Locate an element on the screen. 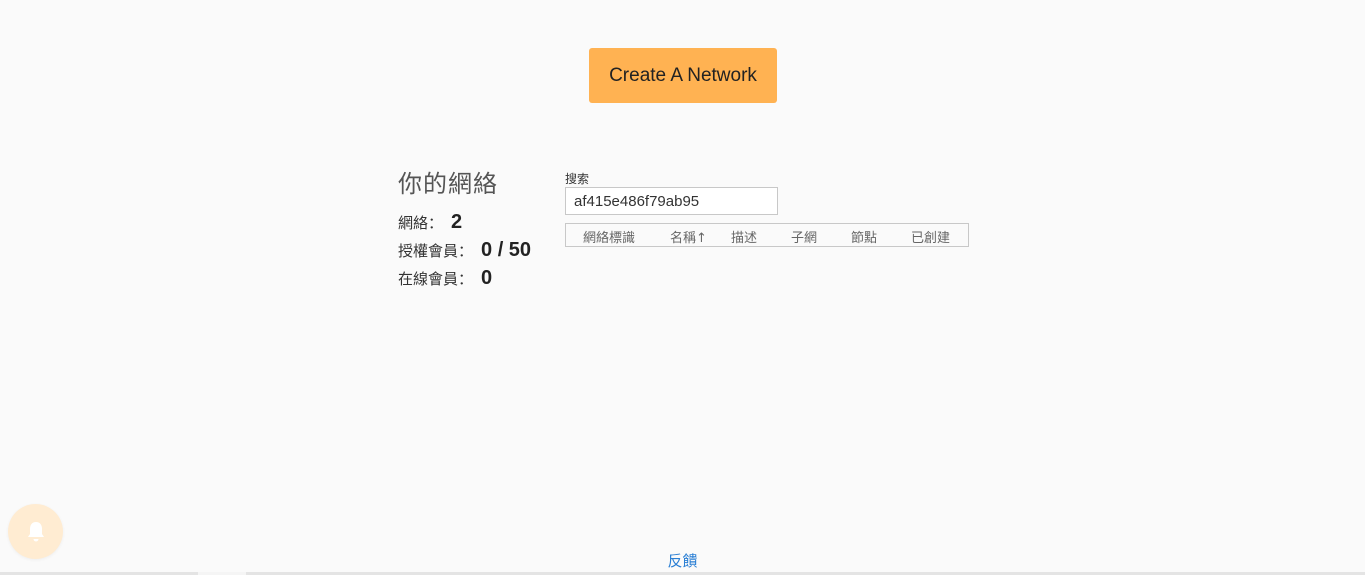 This screenshot has width=1365, height=575. stat-authorized-members: 授權會員： 0 / 50 is located at coordinates (464, 253).